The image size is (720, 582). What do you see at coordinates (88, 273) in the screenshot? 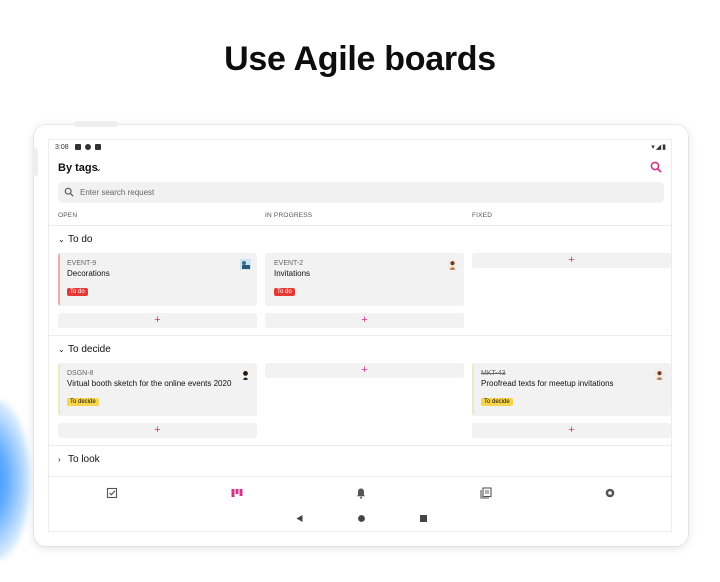
I see `issue-title: Decorations` at bounding box center [88, 273].